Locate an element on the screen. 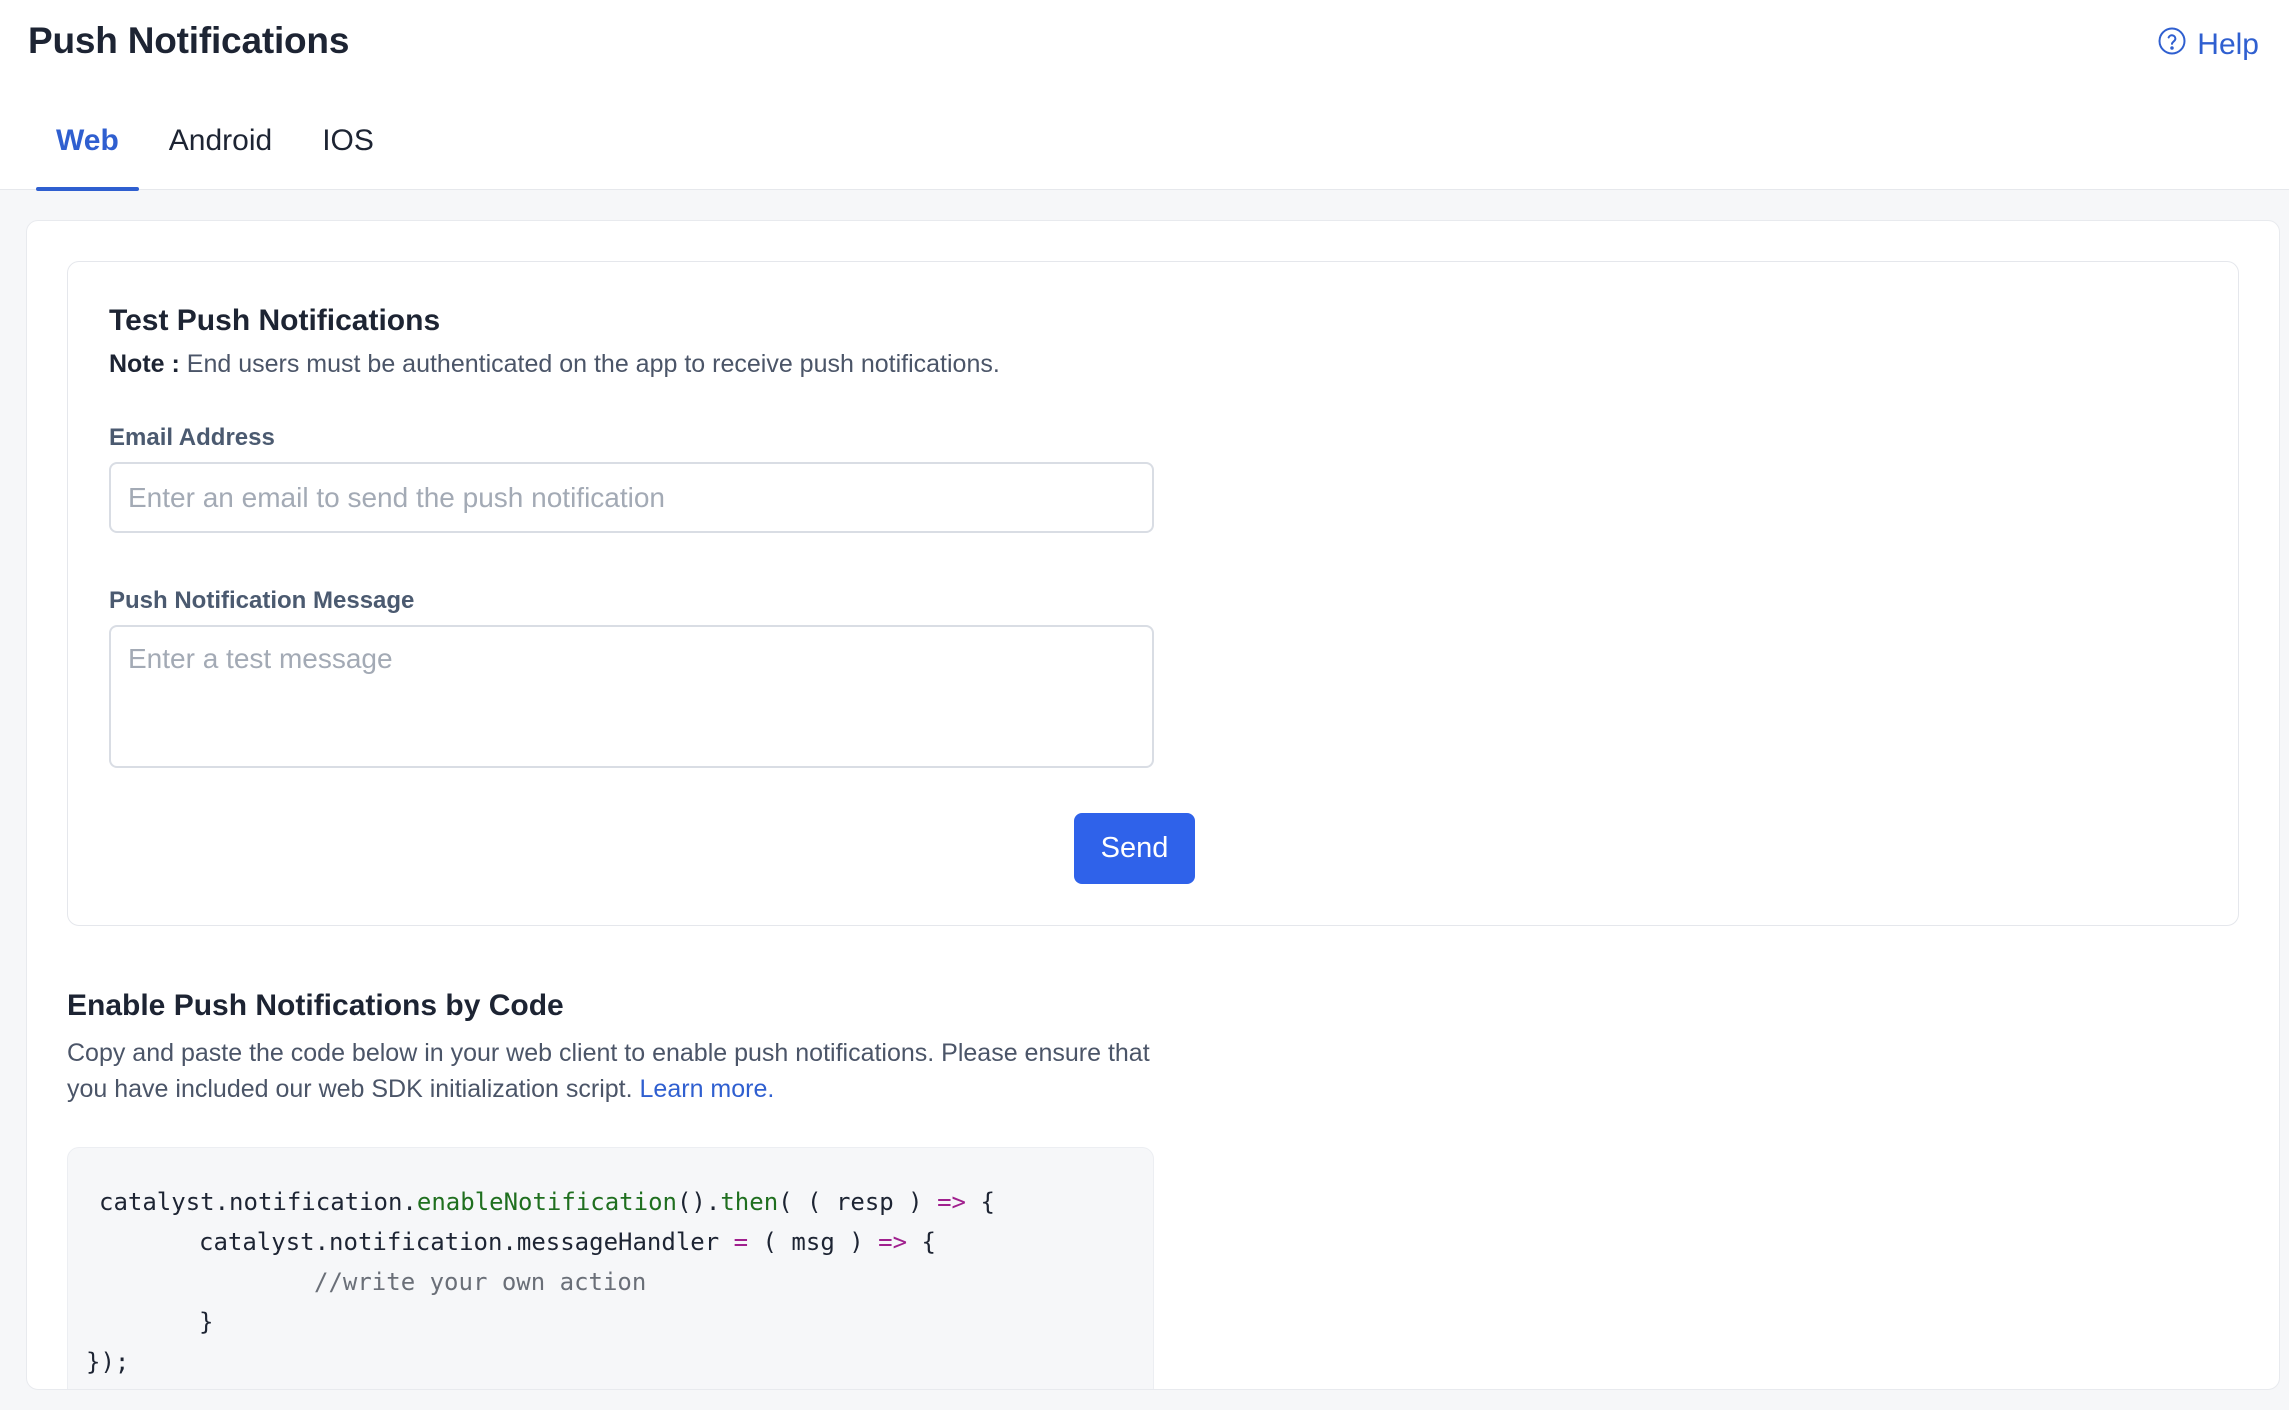 The width and height of the screenshot is (2289, 1410). code-line: }); is located at coordinates (108, 1362).